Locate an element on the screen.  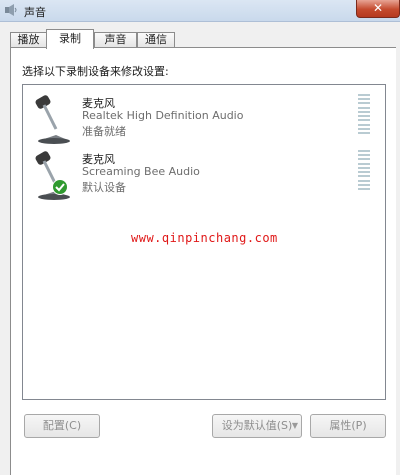
watermark-text: www.qinpinchang.com is located at coordinates (204, 238).